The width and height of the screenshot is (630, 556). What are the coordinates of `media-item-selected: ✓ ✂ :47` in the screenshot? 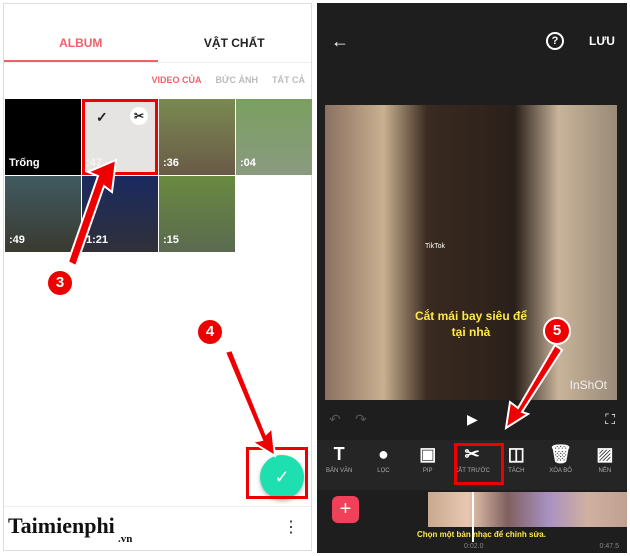 It's located at (120, 137).